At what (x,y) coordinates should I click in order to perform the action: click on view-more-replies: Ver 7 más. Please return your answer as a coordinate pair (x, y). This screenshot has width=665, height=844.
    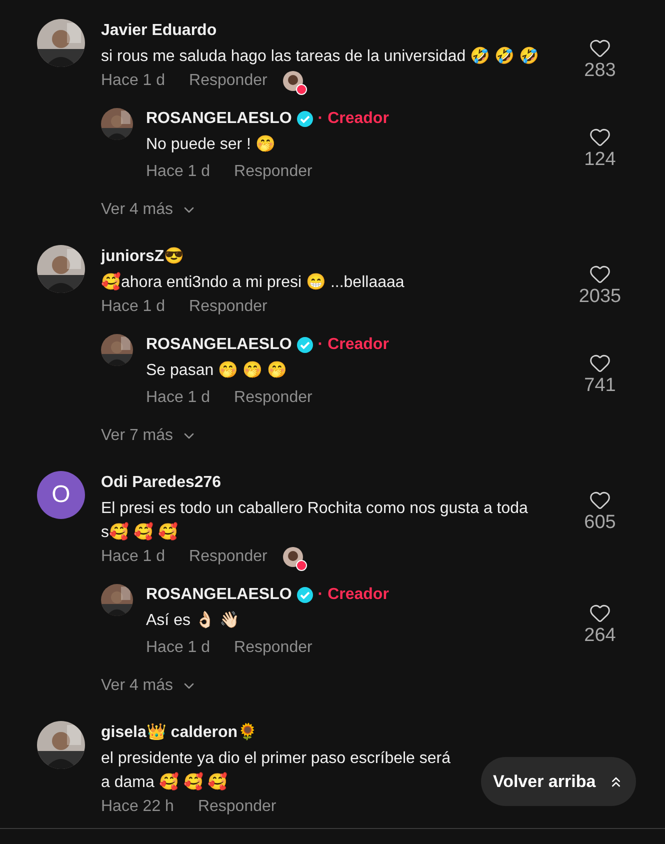
    Looking at the image, I should click on (149, 436).